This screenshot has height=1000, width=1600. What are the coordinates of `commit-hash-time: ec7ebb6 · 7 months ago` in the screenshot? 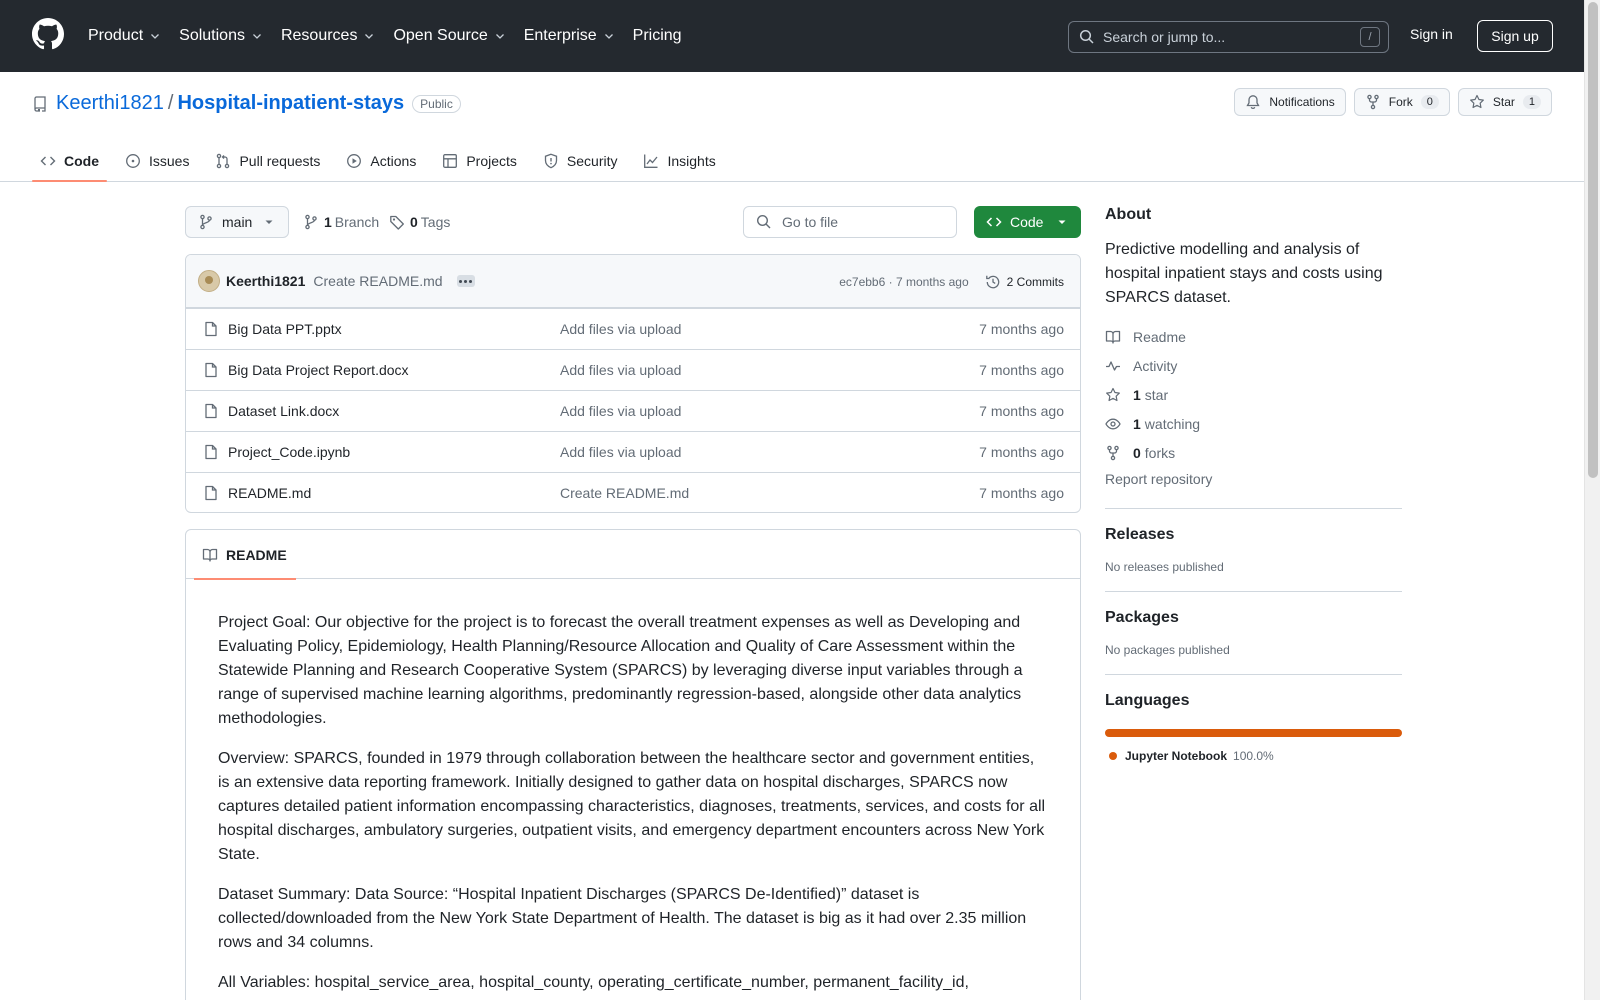 It's located at (903, 282).